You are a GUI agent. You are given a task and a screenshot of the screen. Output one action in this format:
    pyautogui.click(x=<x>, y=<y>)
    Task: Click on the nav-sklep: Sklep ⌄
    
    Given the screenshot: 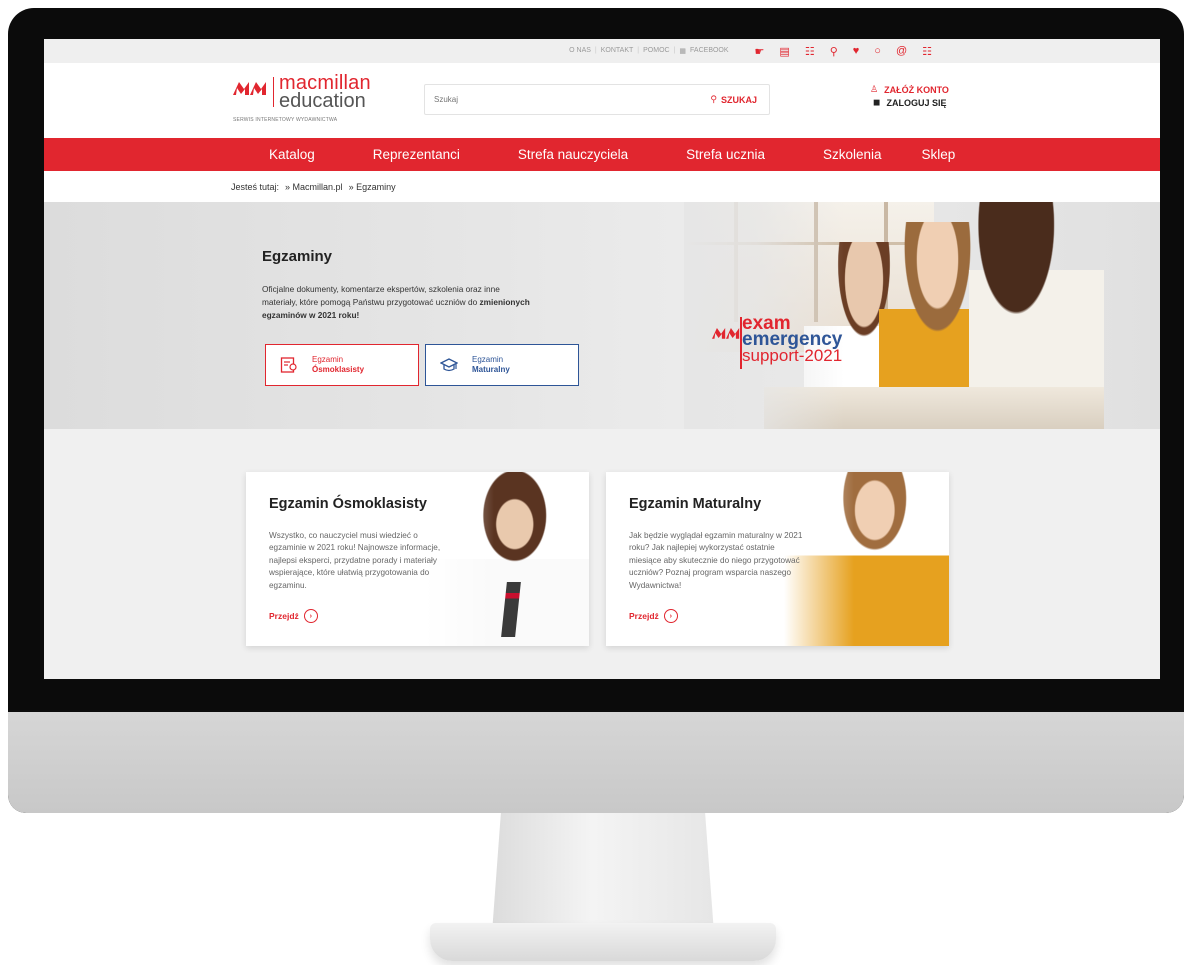 What is the action you would take?
    pyautogui.click(x=938, y=161)
    